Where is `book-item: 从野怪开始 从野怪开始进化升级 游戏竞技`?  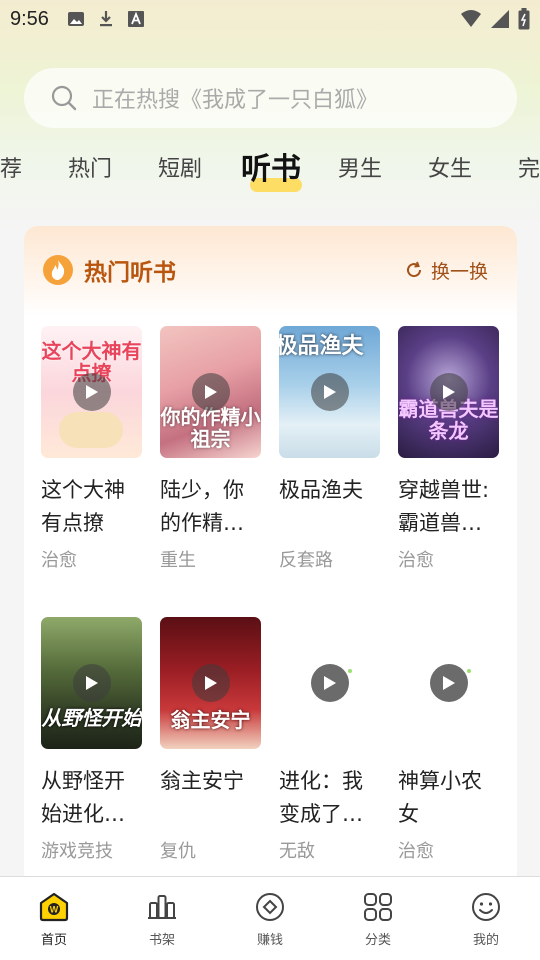 book-item: 从野怪开始 从野怪开始进化升级 游戏竞技 is located at coordinates (92, 740).